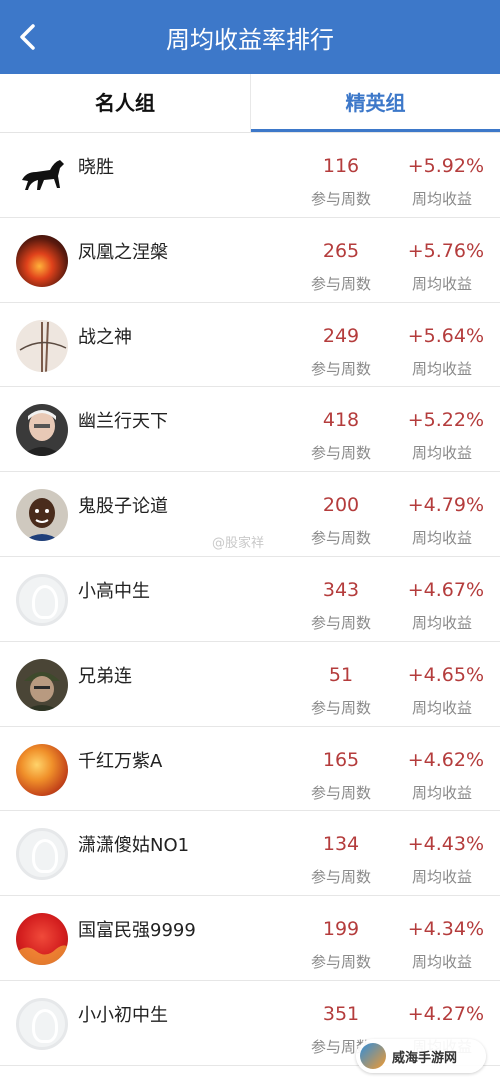  I want to click on horse-icon, so click(43, 175).